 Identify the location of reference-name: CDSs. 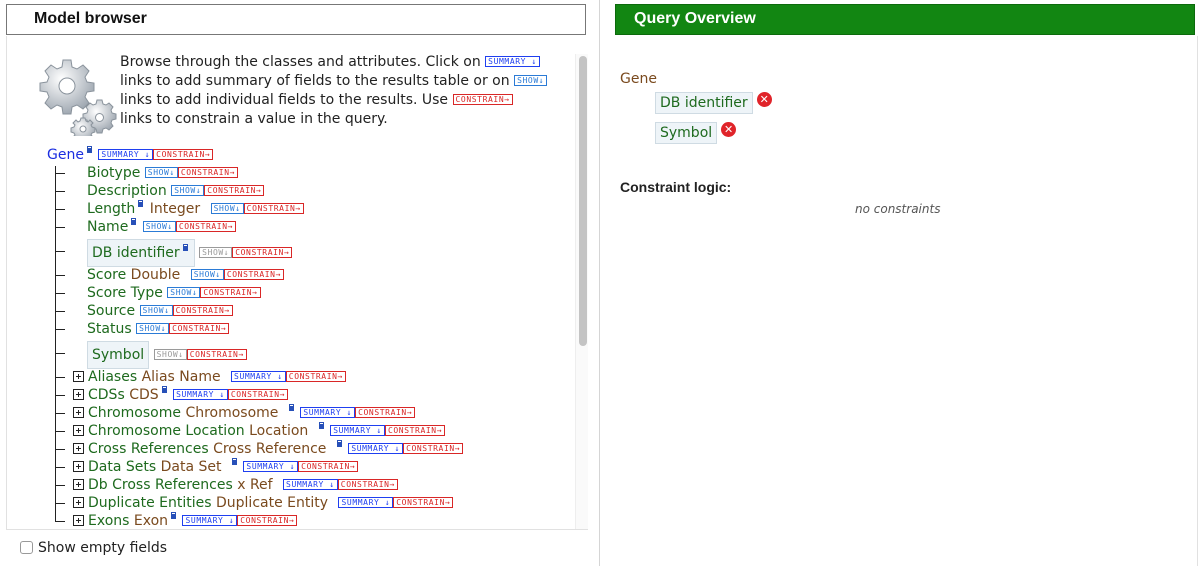
(106, 395).